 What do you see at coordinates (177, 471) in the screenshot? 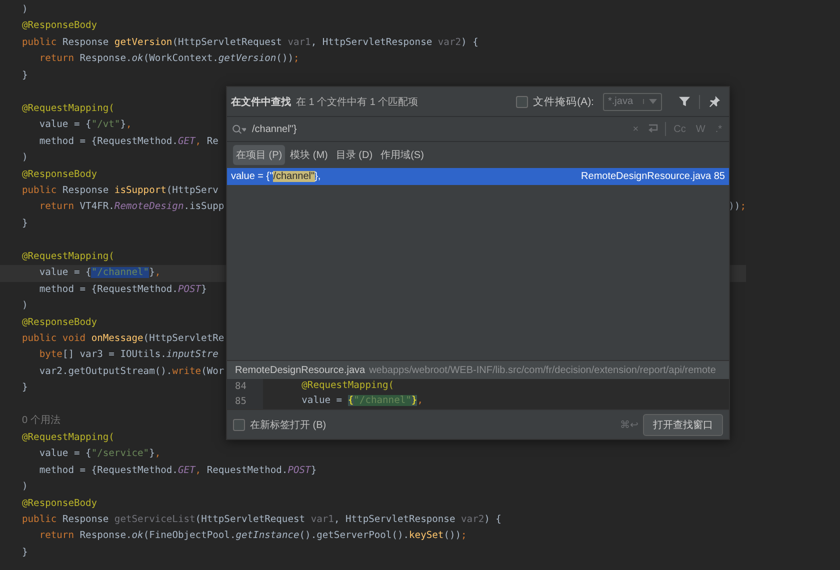
I see `code-line: method = {RequestMethod.GET, RequestMethod.POST}` at bounding box center [177, 471].